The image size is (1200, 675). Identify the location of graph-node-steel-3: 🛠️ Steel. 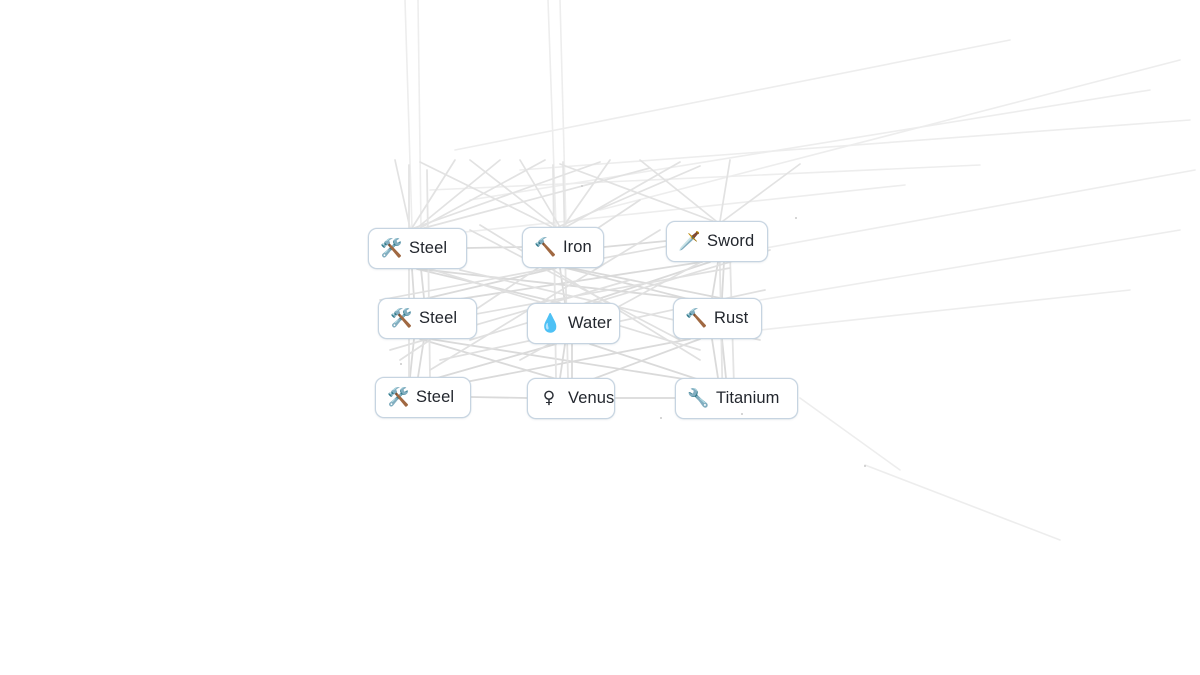
(423, 397).